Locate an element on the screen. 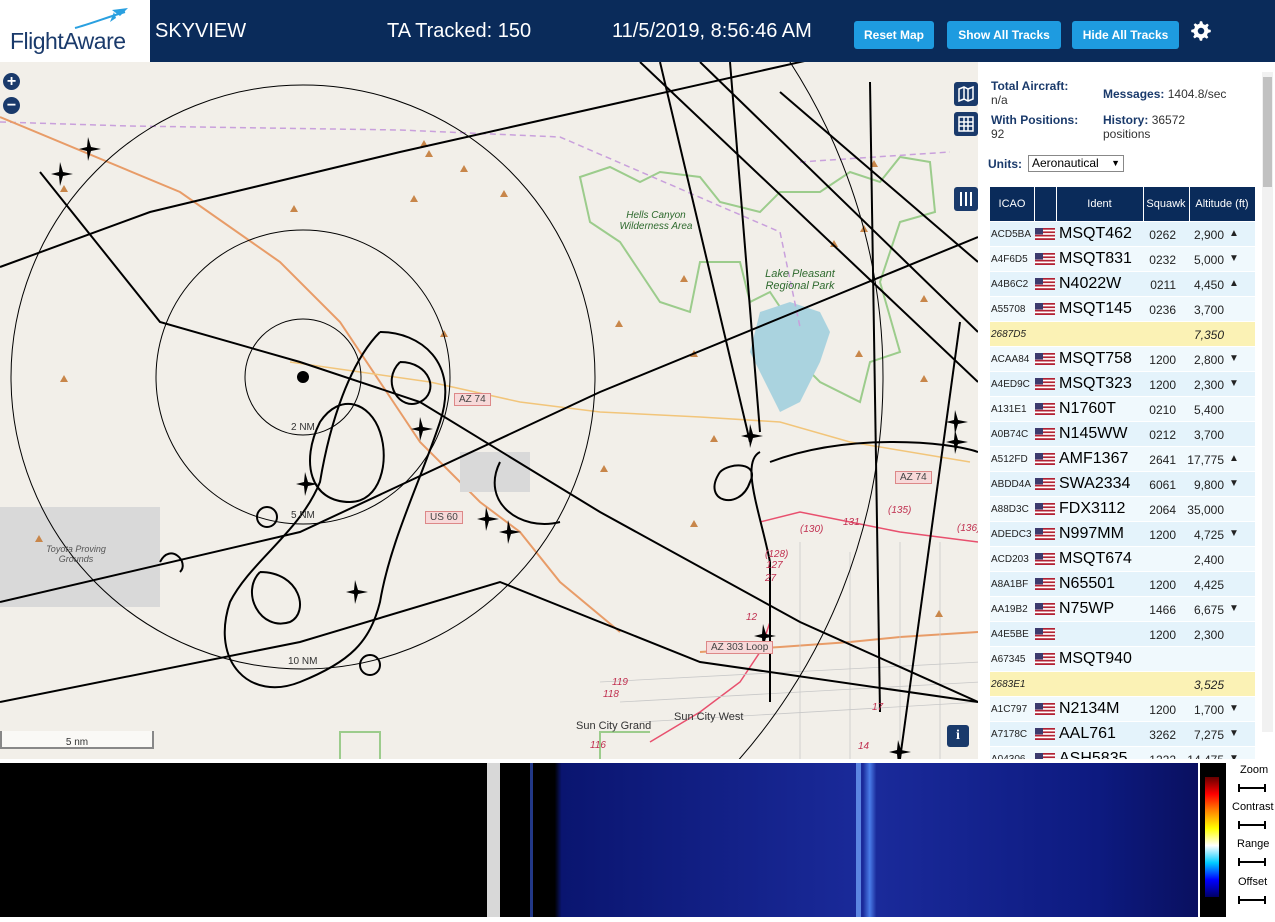 The height and width of the screenshot is (922, 1275). scrollbar-thumb is located at coordinates (1267, 132).